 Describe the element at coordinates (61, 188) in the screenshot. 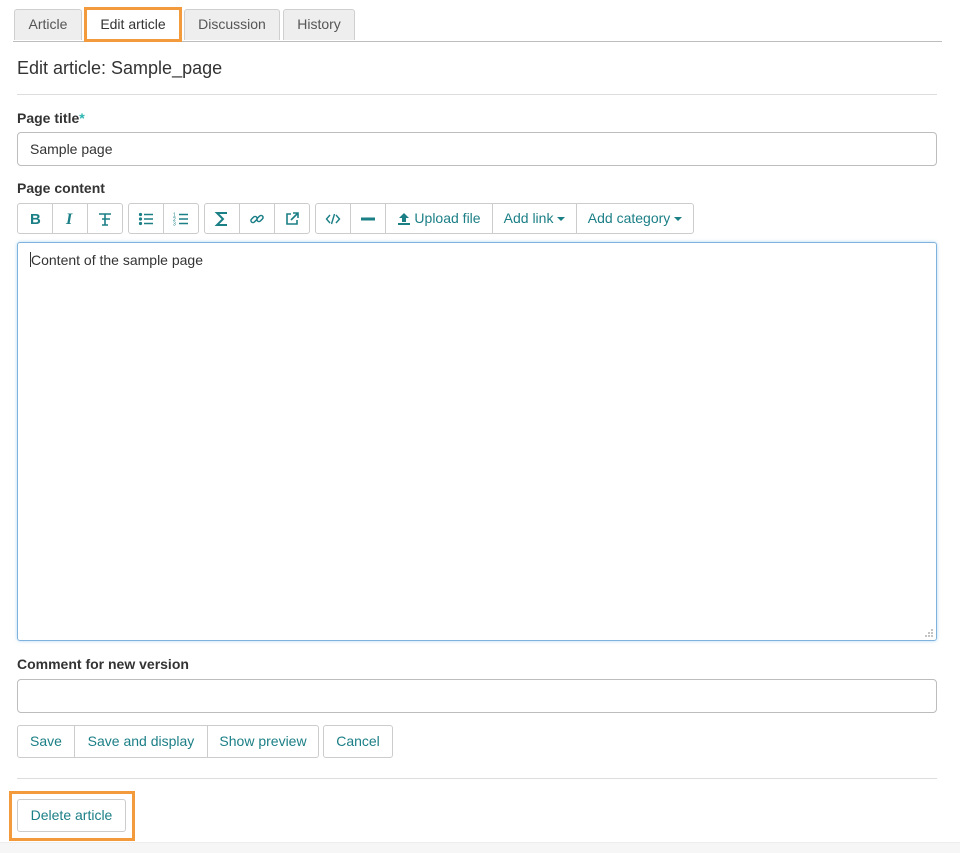

I see `page-content-label: Page content` at that location.